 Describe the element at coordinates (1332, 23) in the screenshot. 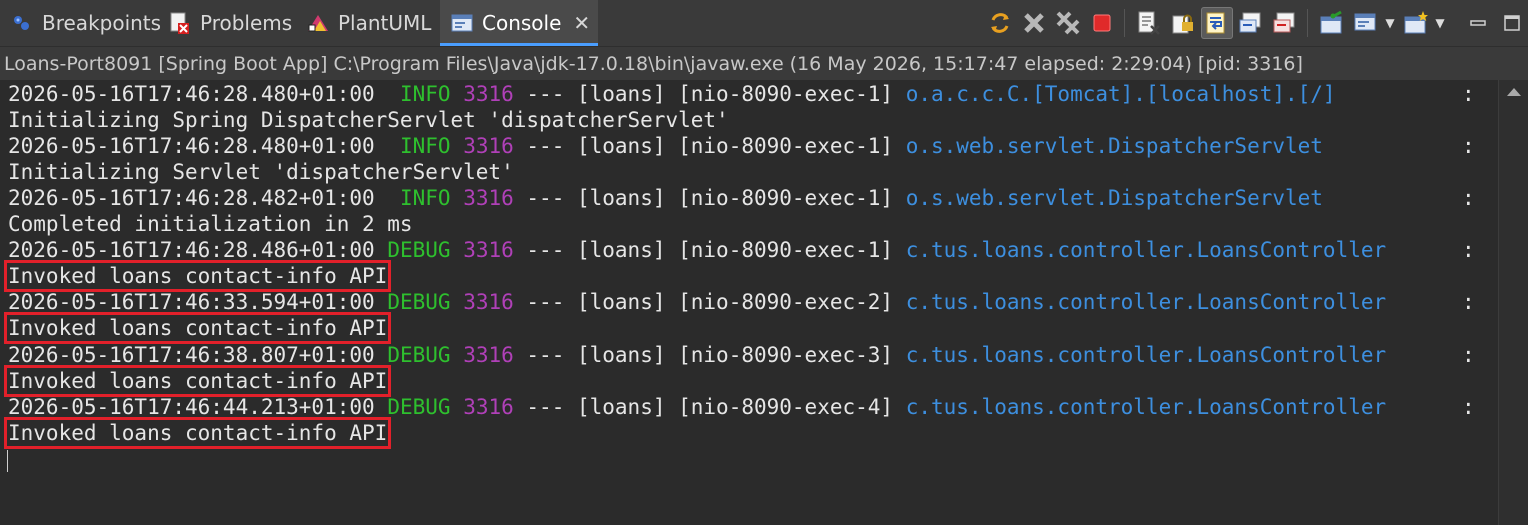

I see `pin-console-icon` at that location.